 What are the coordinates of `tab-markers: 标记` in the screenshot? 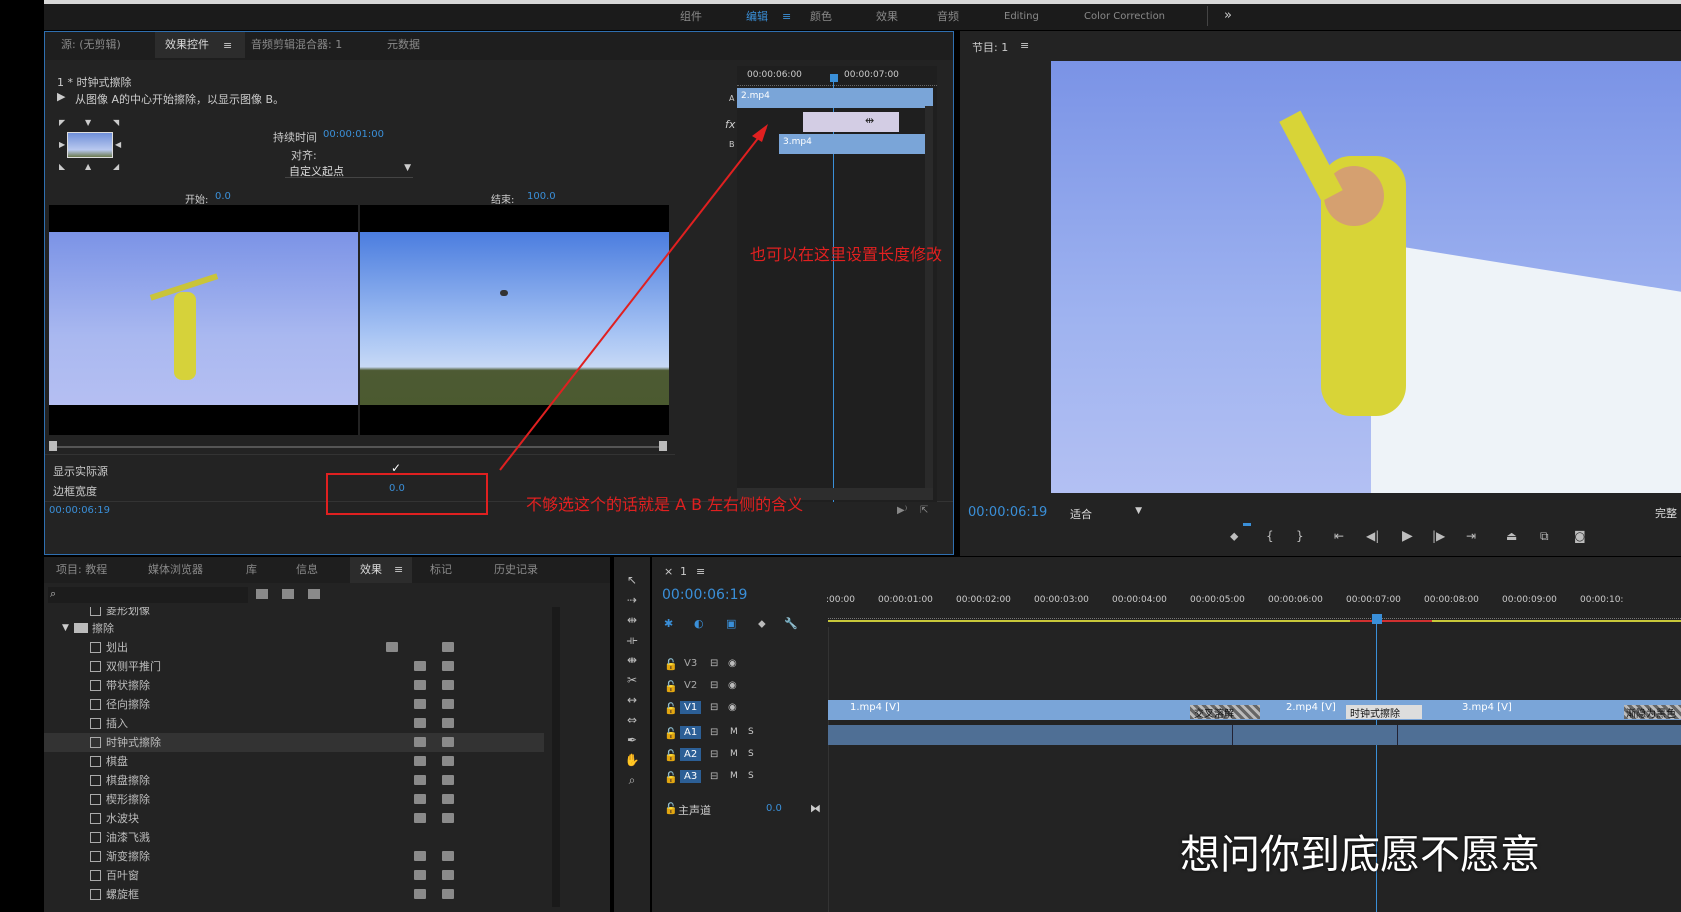 It's located at (441, 570).